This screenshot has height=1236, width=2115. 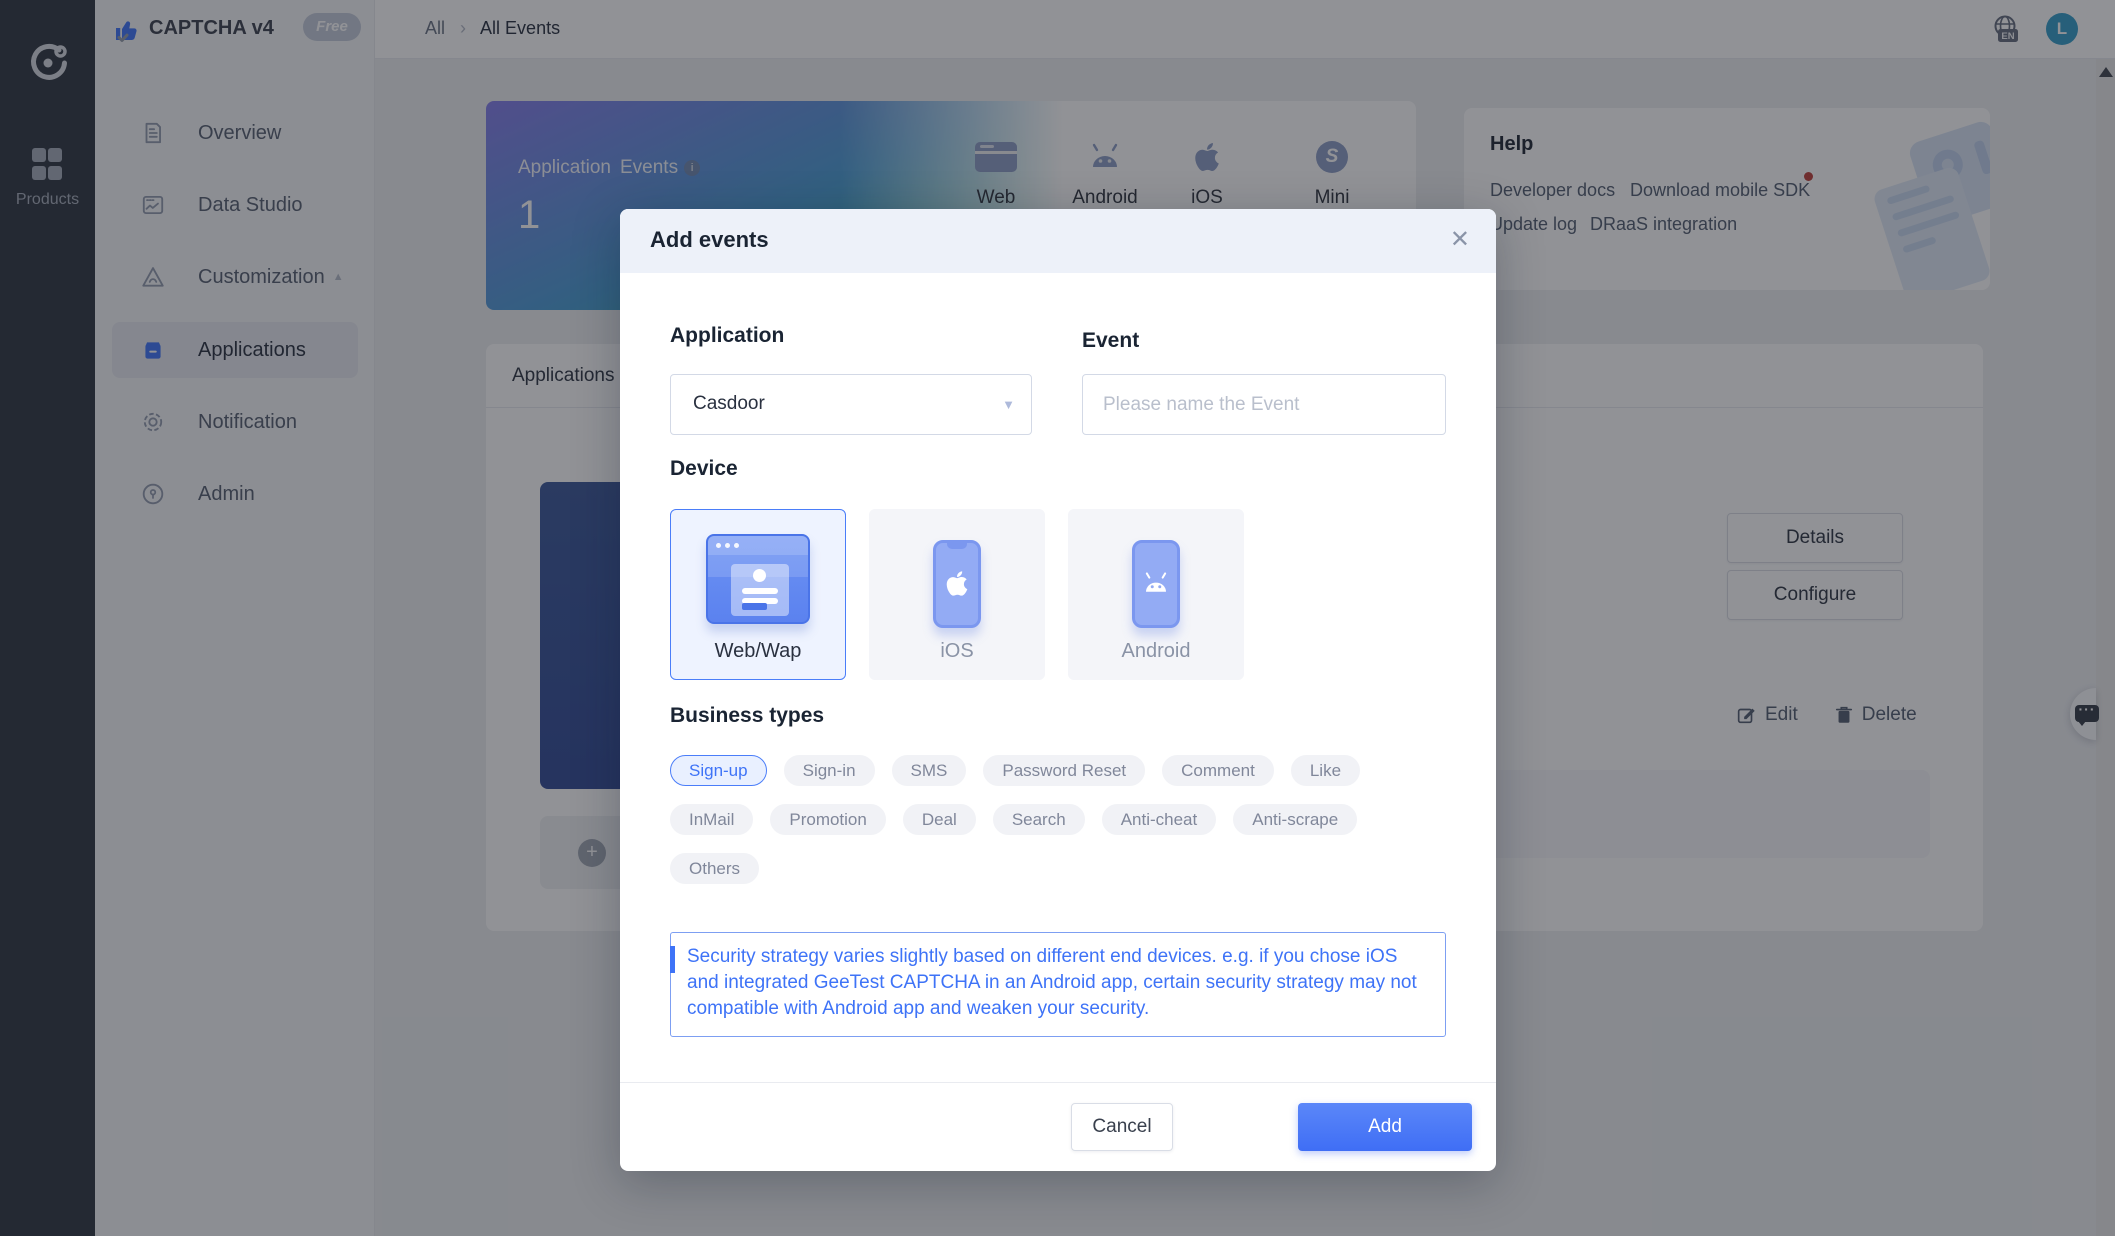 I want to click on chevron-down-icon: ▼, so click(x=1008, y=404).